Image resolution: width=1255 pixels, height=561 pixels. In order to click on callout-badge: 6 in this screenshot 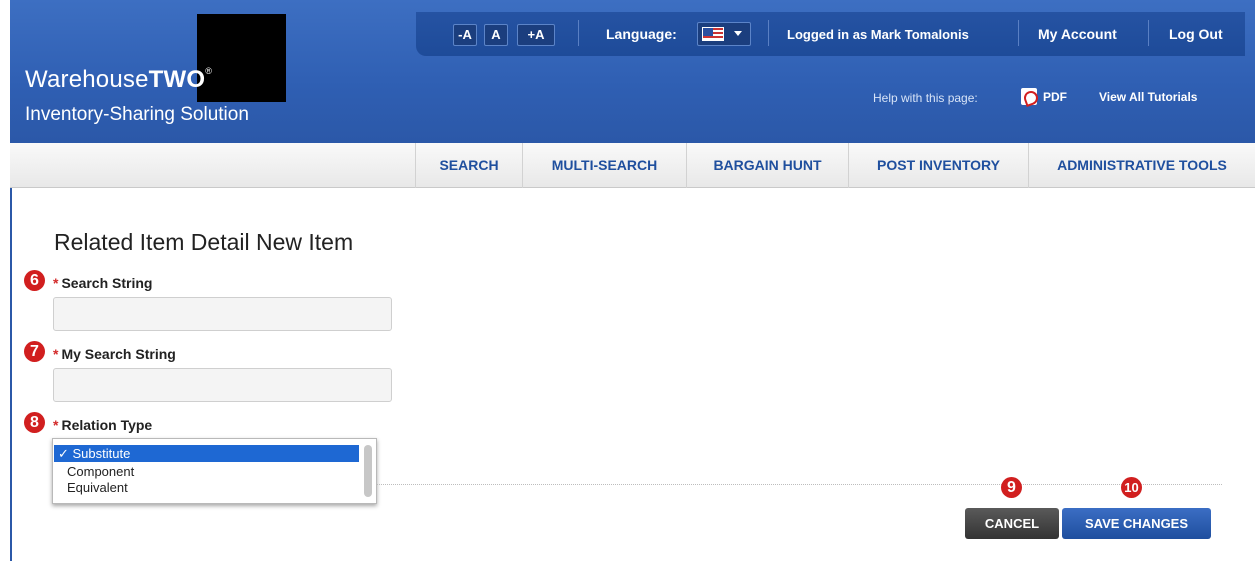, I will do `click(34, 280)`.